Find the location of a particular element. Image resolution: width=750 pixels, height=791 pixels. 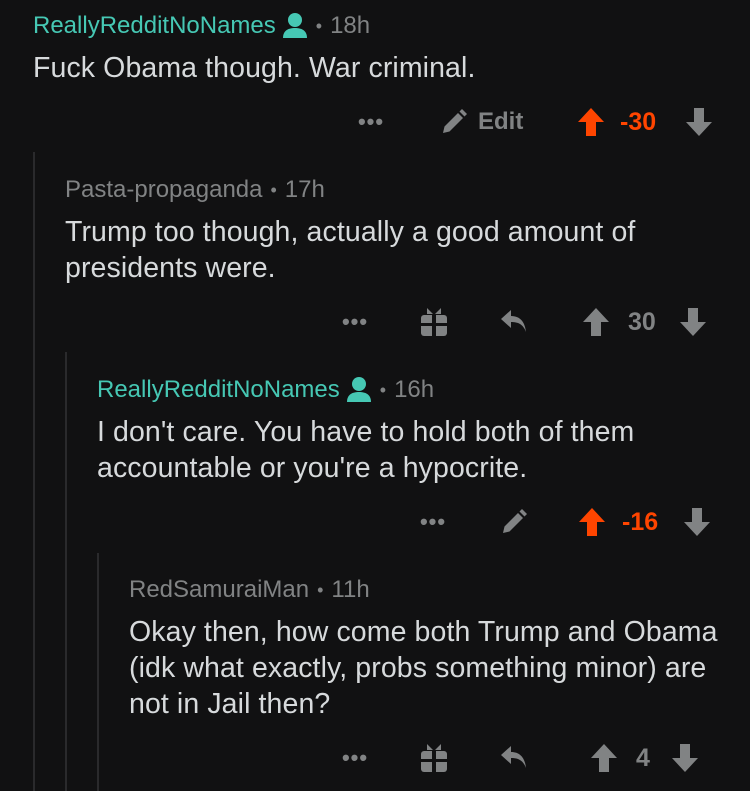

vote-score: -16 is located at coordinates (640, 521).